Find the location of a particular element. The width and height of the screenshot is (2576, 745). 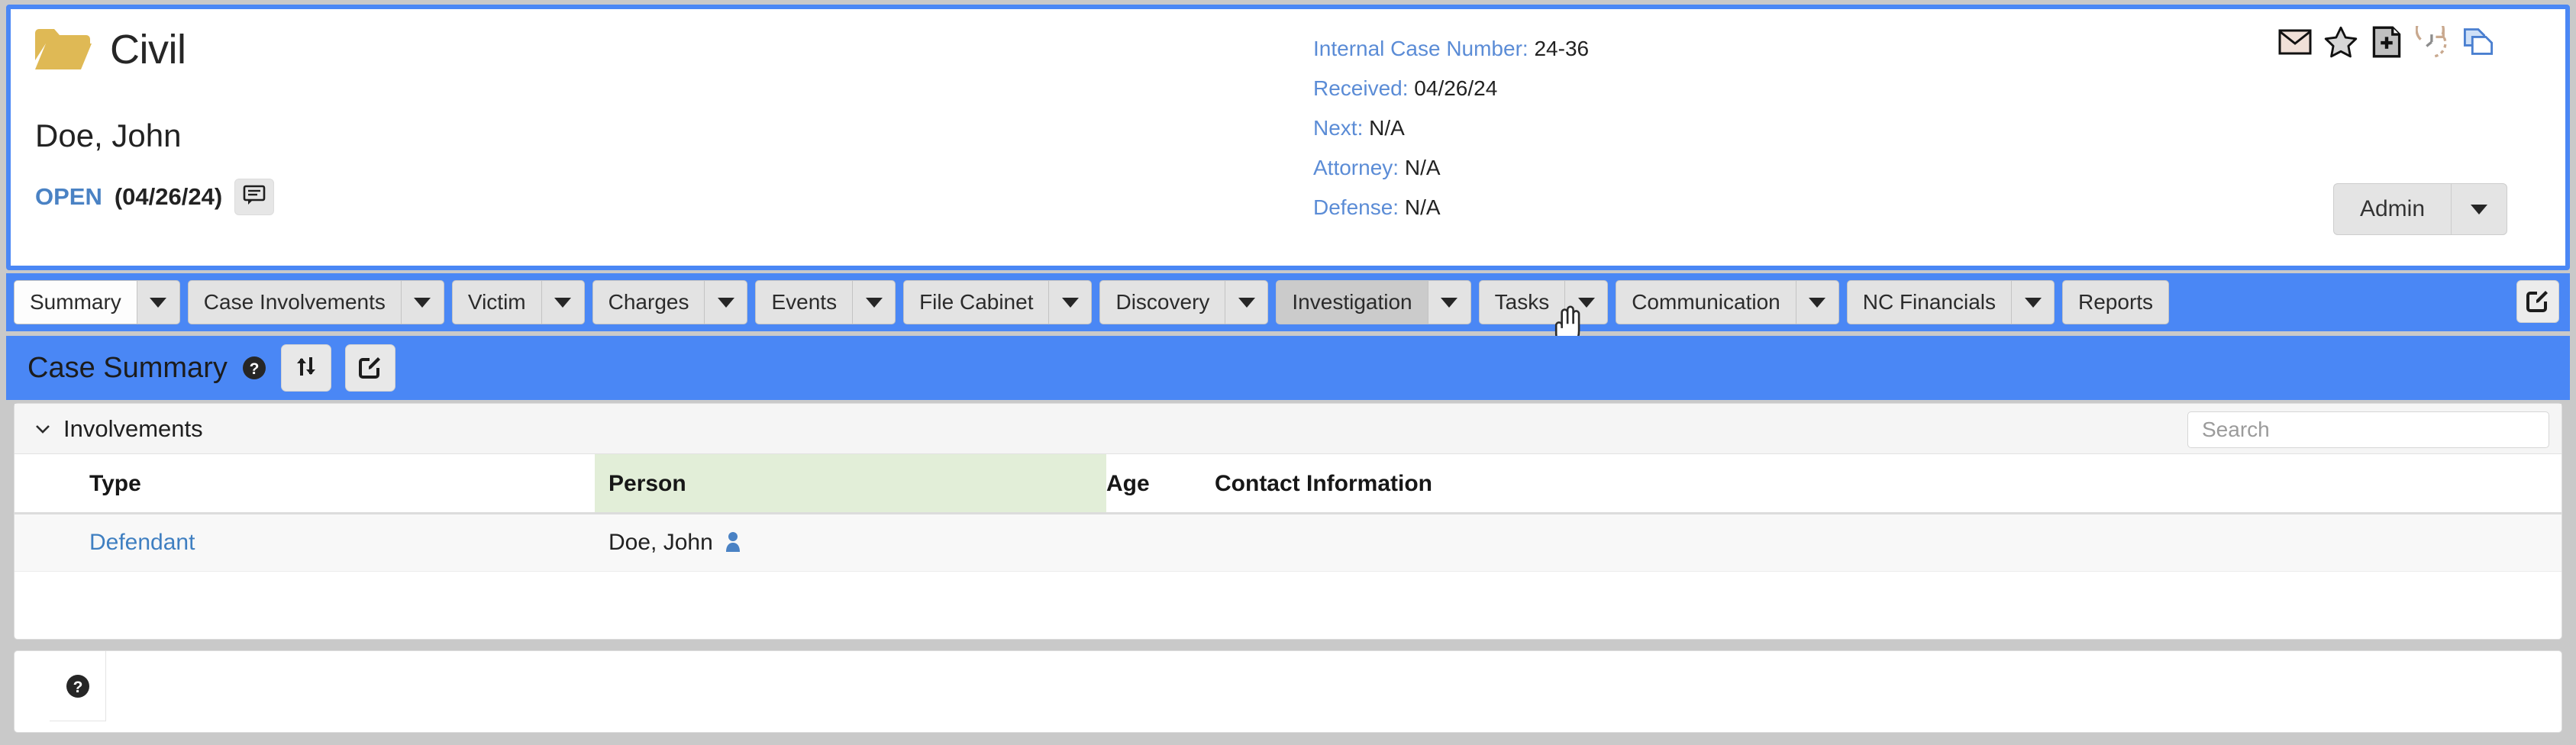

tab-investigation: Investigation is located at coordinates (1373, 302).